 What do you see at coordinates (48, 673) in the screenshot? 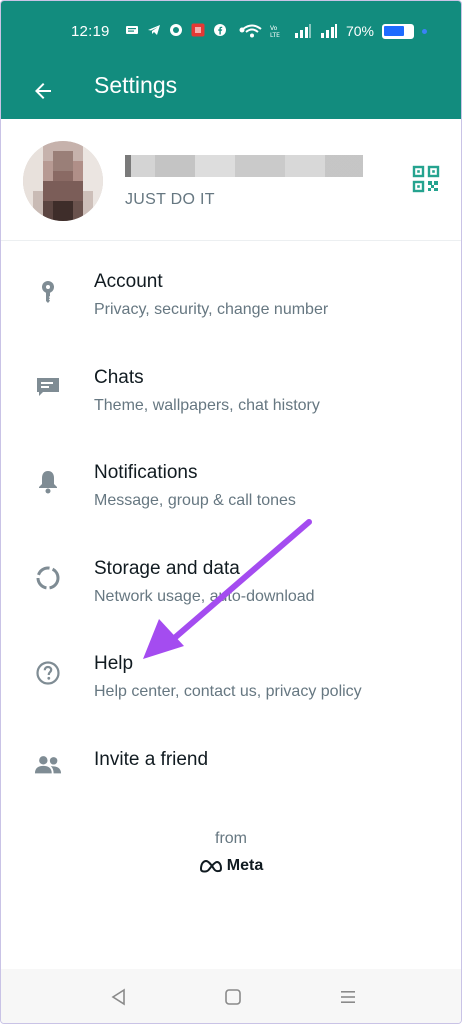
I see `help-icon` at bounding box center [48, 673].